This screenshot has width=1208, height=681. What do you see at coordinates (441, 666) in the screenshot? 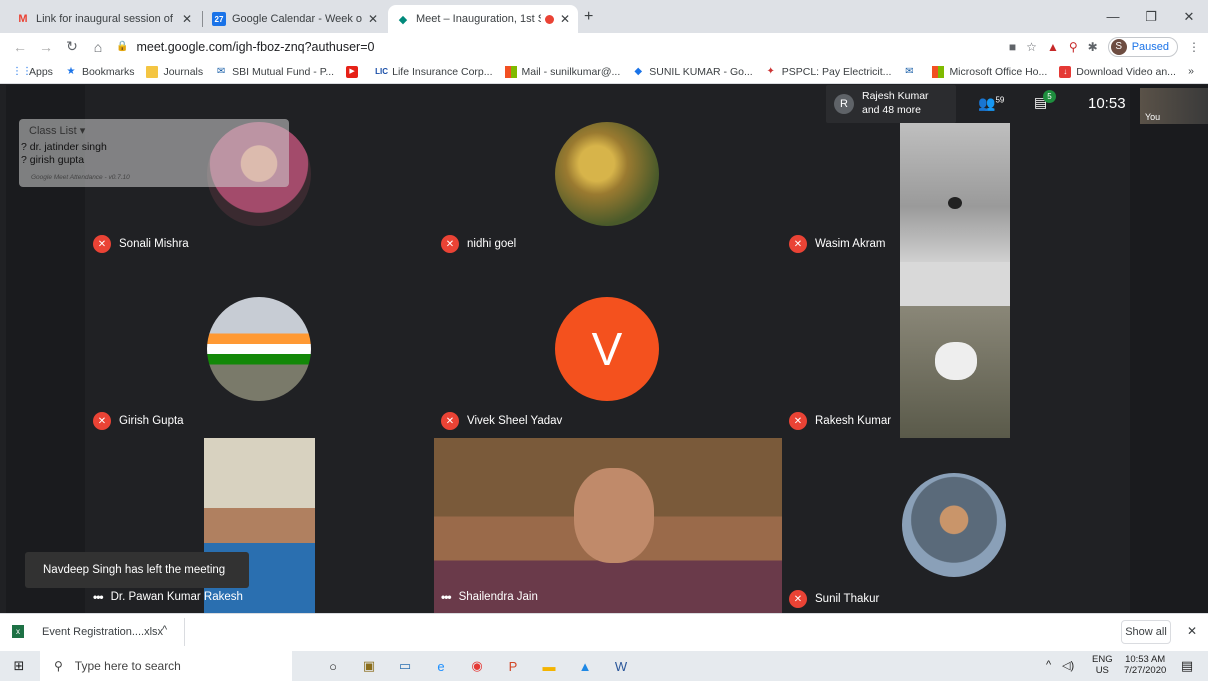
I see `edge-icon: e` at bounding box center [441, 666].